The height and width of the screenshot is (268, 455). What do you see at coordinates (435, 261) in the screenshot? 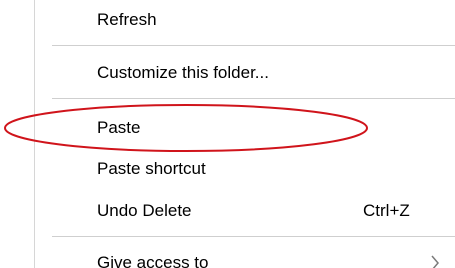
I see `chevron-right-icon` at bounding box center [435, 261].